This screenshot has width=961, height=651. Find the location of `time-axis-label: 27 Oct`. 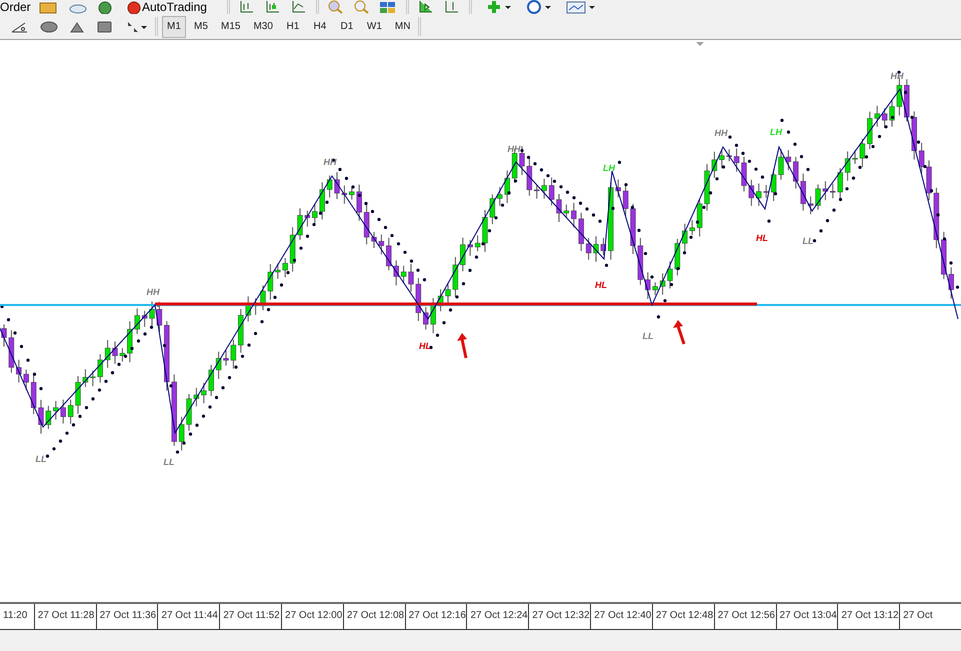

time-axis-label: 27 Oct is located at coordinates (918, 616).